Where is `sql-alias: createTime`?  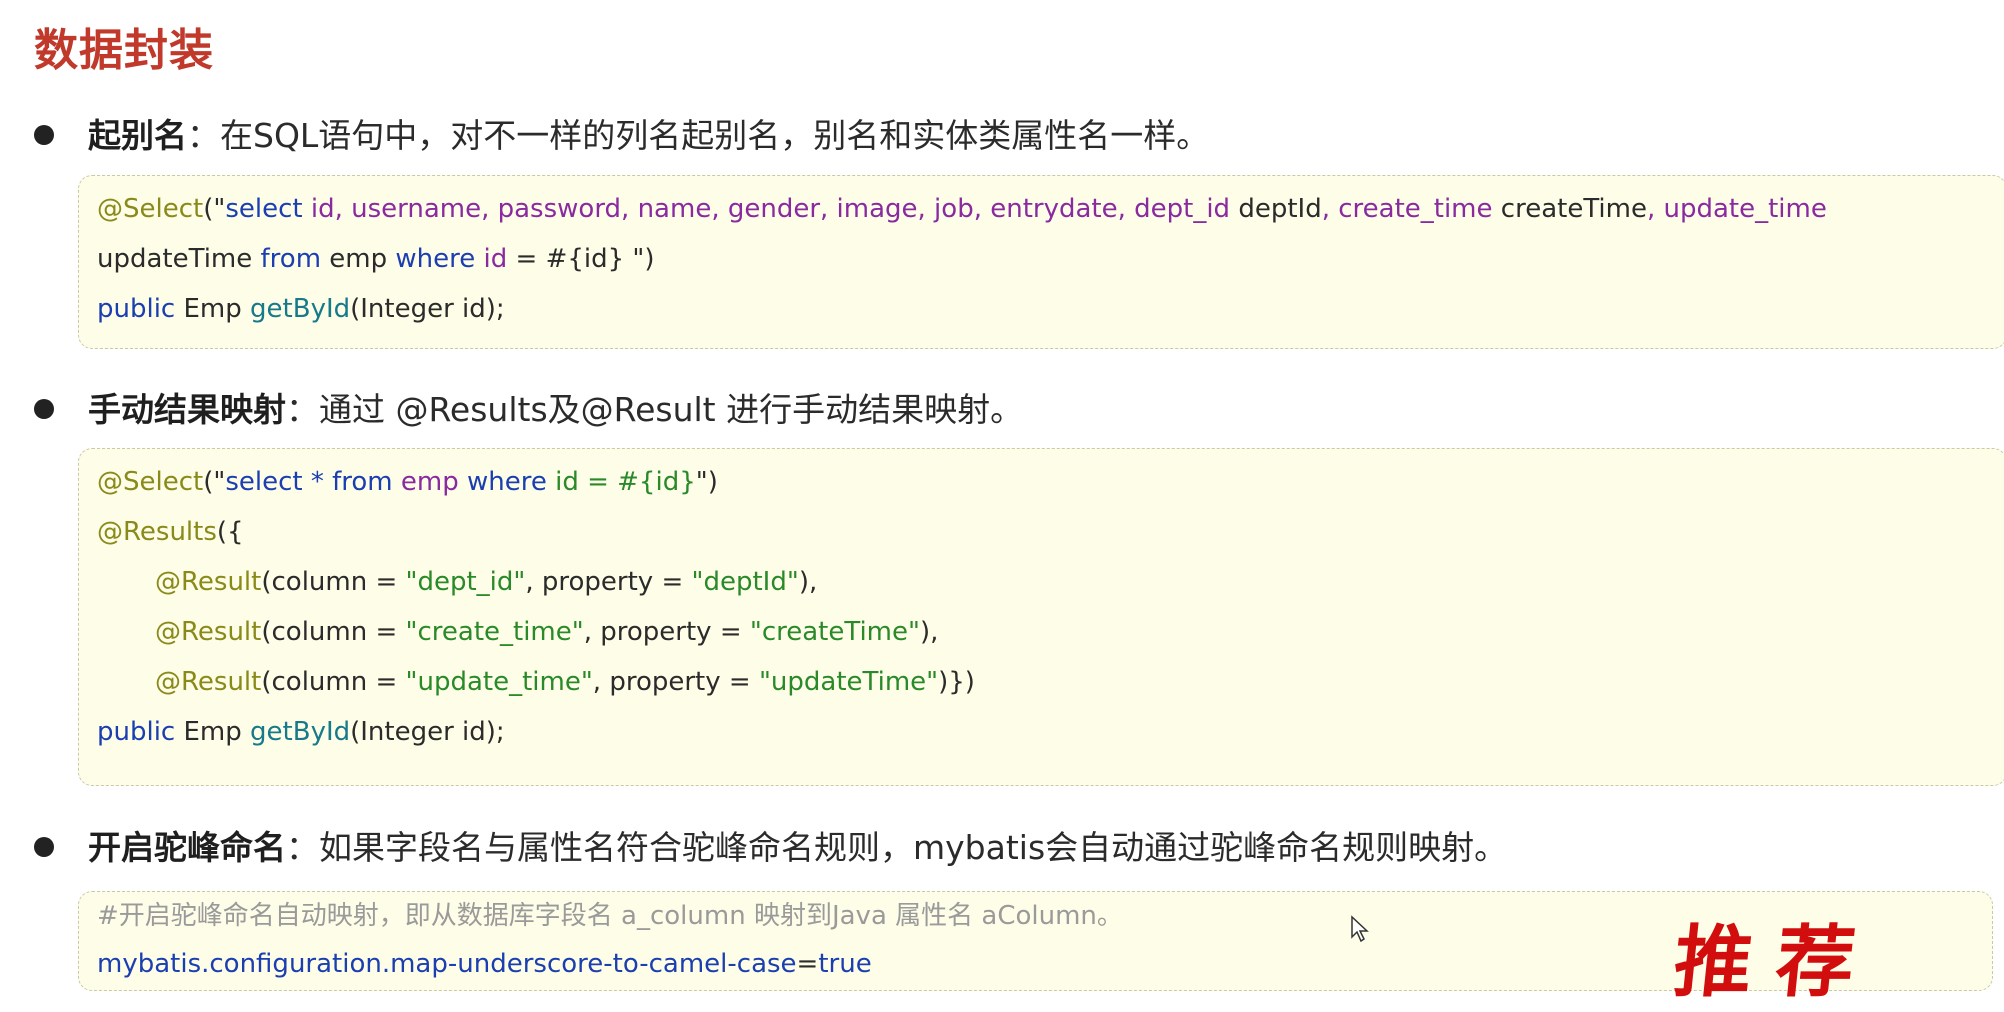
sql-alias: createTime is located at coordinates (1569, 209).